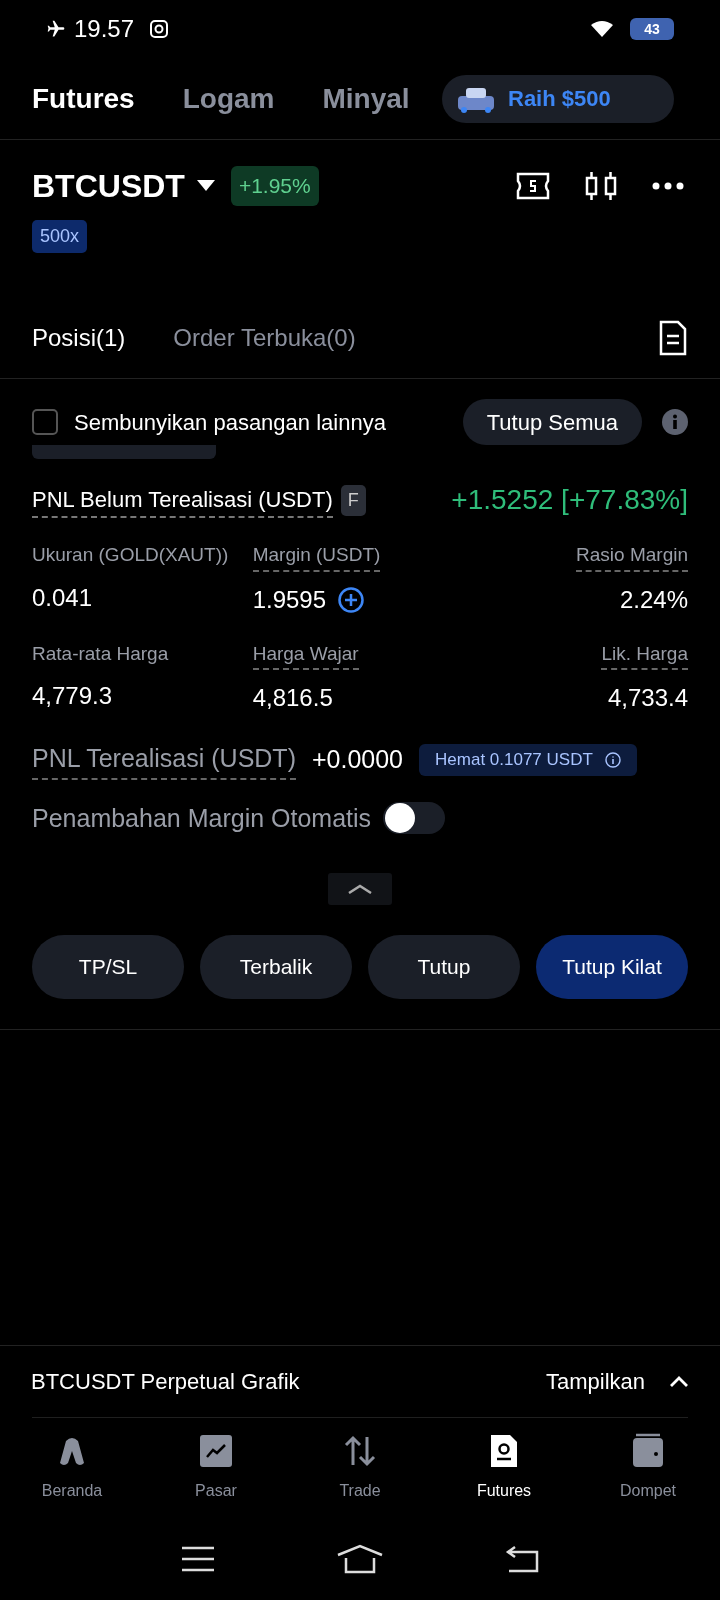  What do you see at coordinates (305, 654) in the screenshot?
I see `stat-label: Harga Wajar` at bounding box center [305, 654].